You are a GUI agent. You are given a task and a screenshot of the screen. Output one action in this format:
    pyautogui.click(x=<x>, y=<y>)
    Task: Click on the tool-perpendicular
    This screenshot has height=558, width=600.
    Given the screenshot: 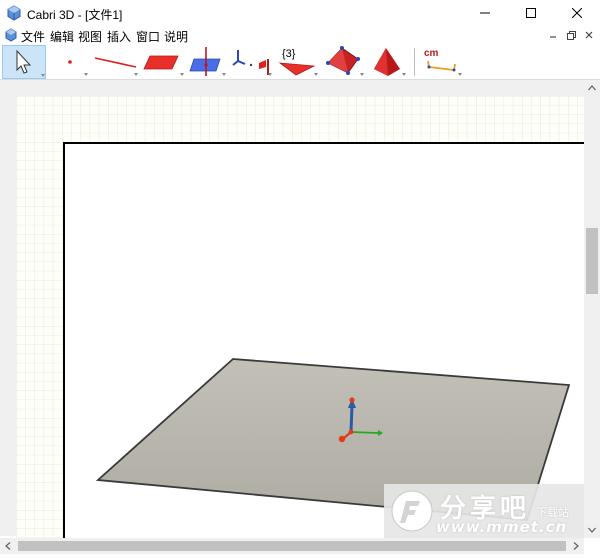 What is the action you would take?
    pyautogui.click(x=208, y=62)
    